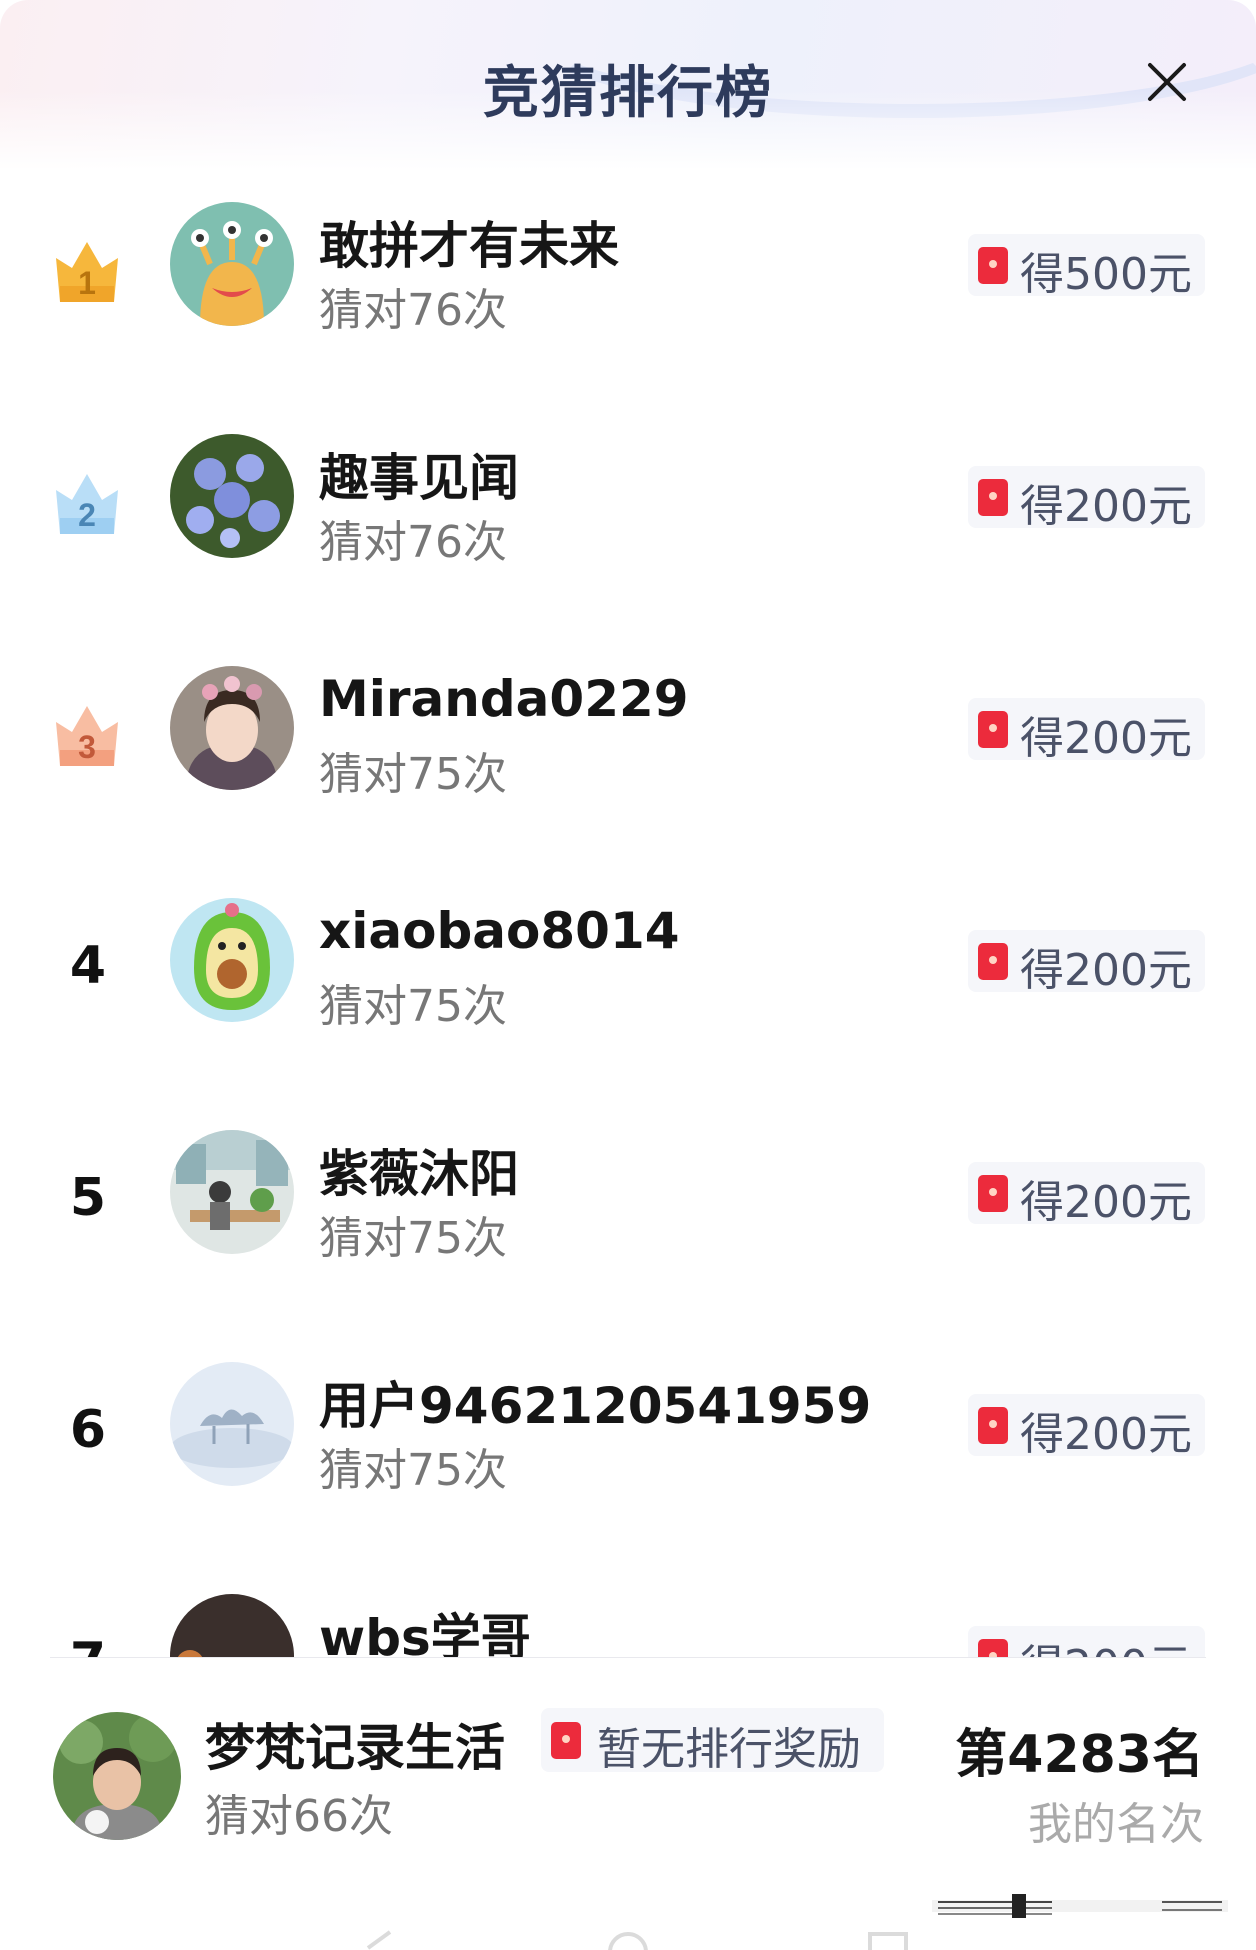  Describe the element at coordinates (595, 1406) in the screenshot. I see `user-name: 用户9462120541959` at that location.